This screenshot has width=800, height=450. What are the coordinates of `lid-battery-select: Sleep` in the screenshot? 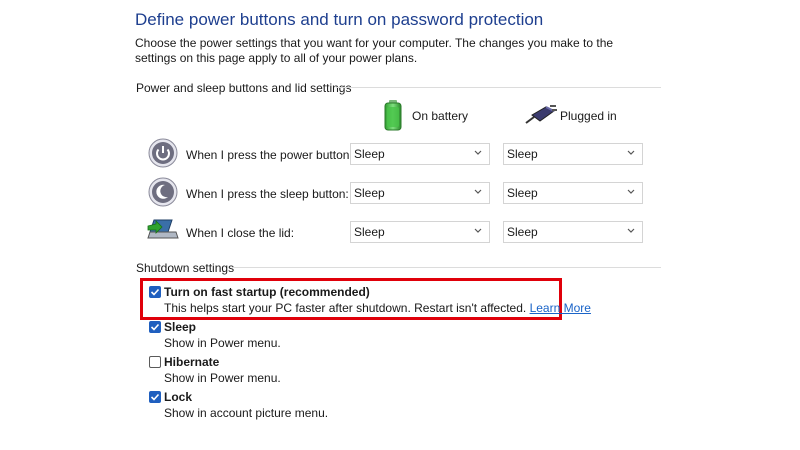 It's located at (420, 232).